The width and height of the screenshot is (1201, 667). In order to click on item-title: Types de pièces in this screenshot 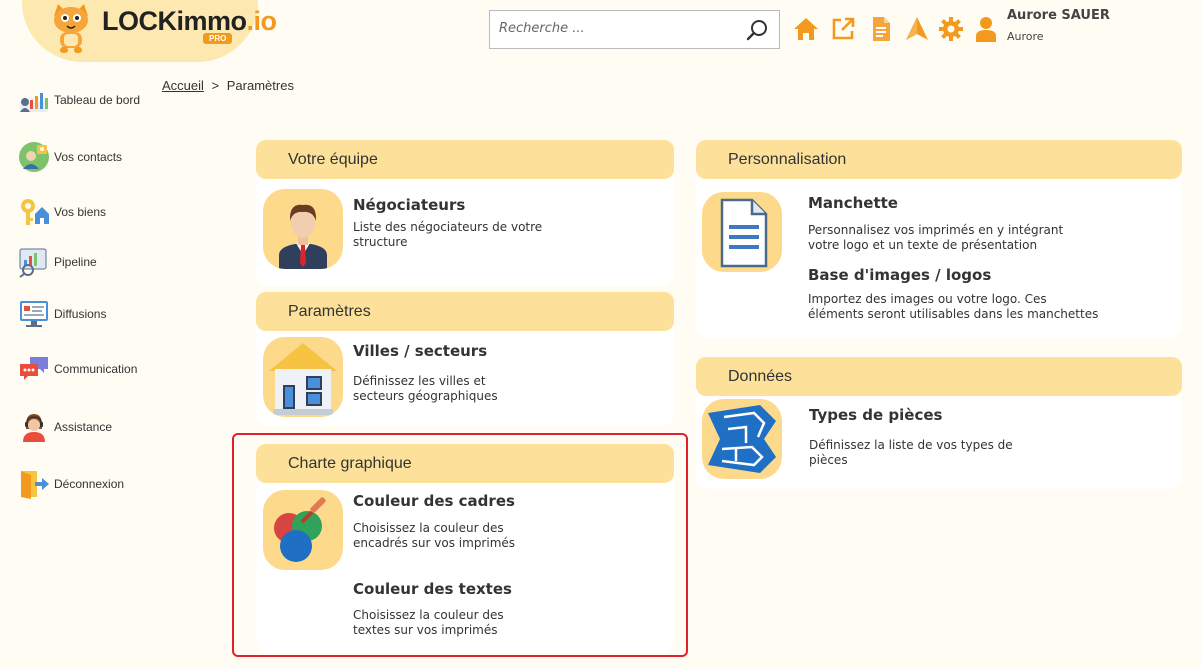, I will do `click(875, 415)`.